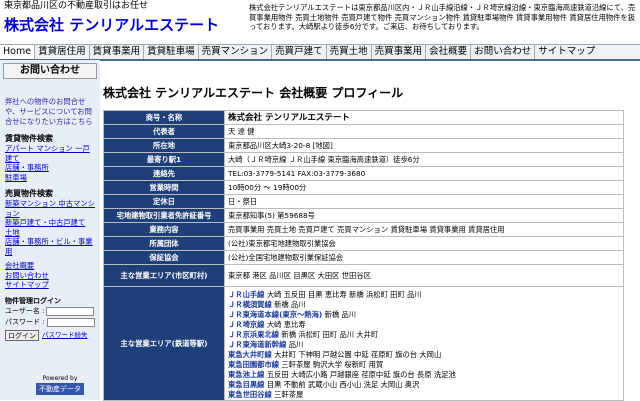  What do you see at coordinates (566, 52) in the screenshot?
I see `nav-sitemap: サイトマップ` at bounding box center [566, 52].